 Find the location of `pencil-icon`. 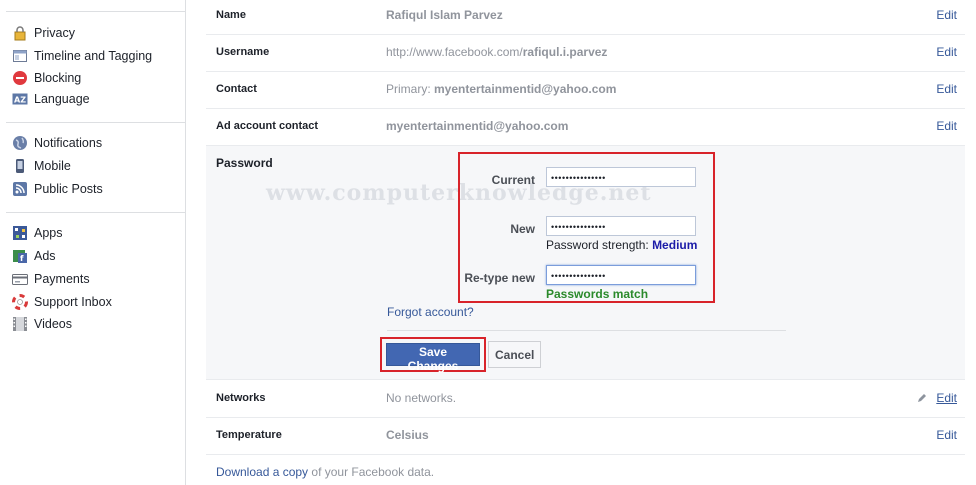

pencil-icon is located at coordinates (922, 397).